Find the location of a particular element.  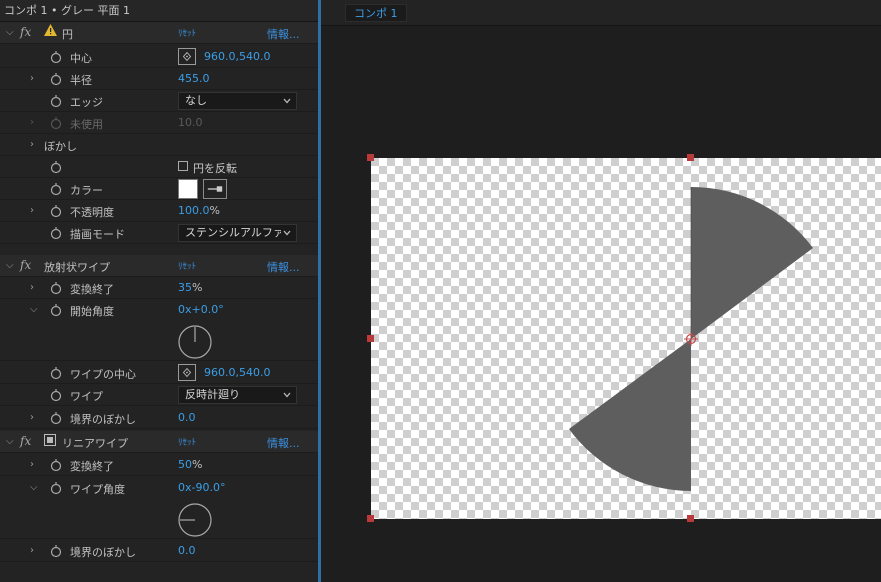

comp-tab: コンポ 1 is located at coordinates (376, 13).